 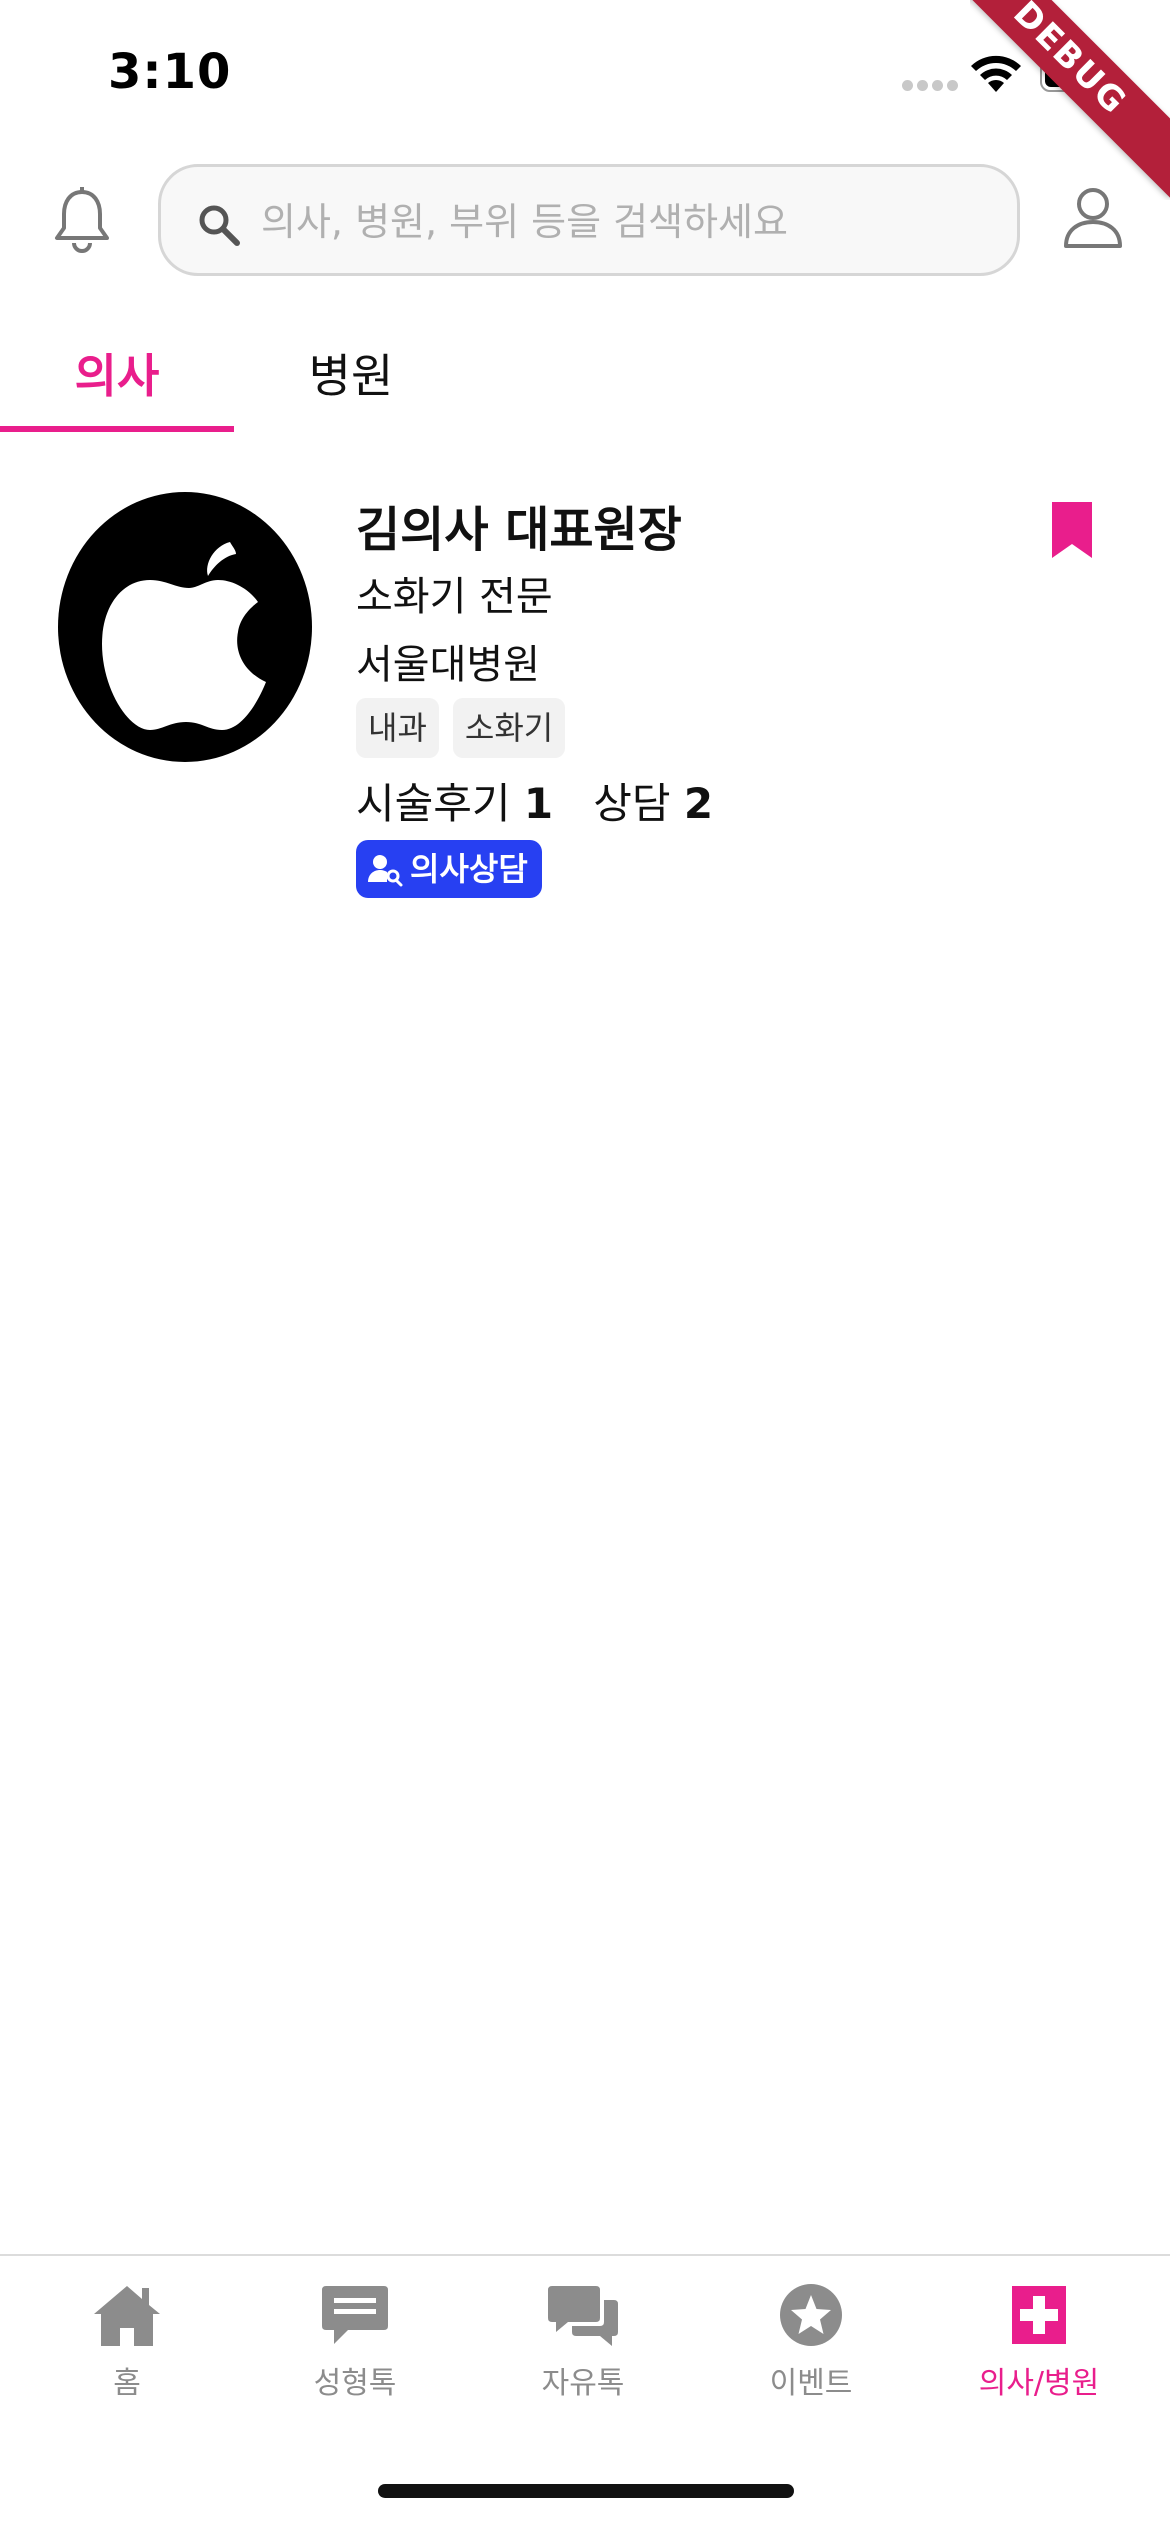 I want to click on home-indicator, so click(x=586, y=2491).